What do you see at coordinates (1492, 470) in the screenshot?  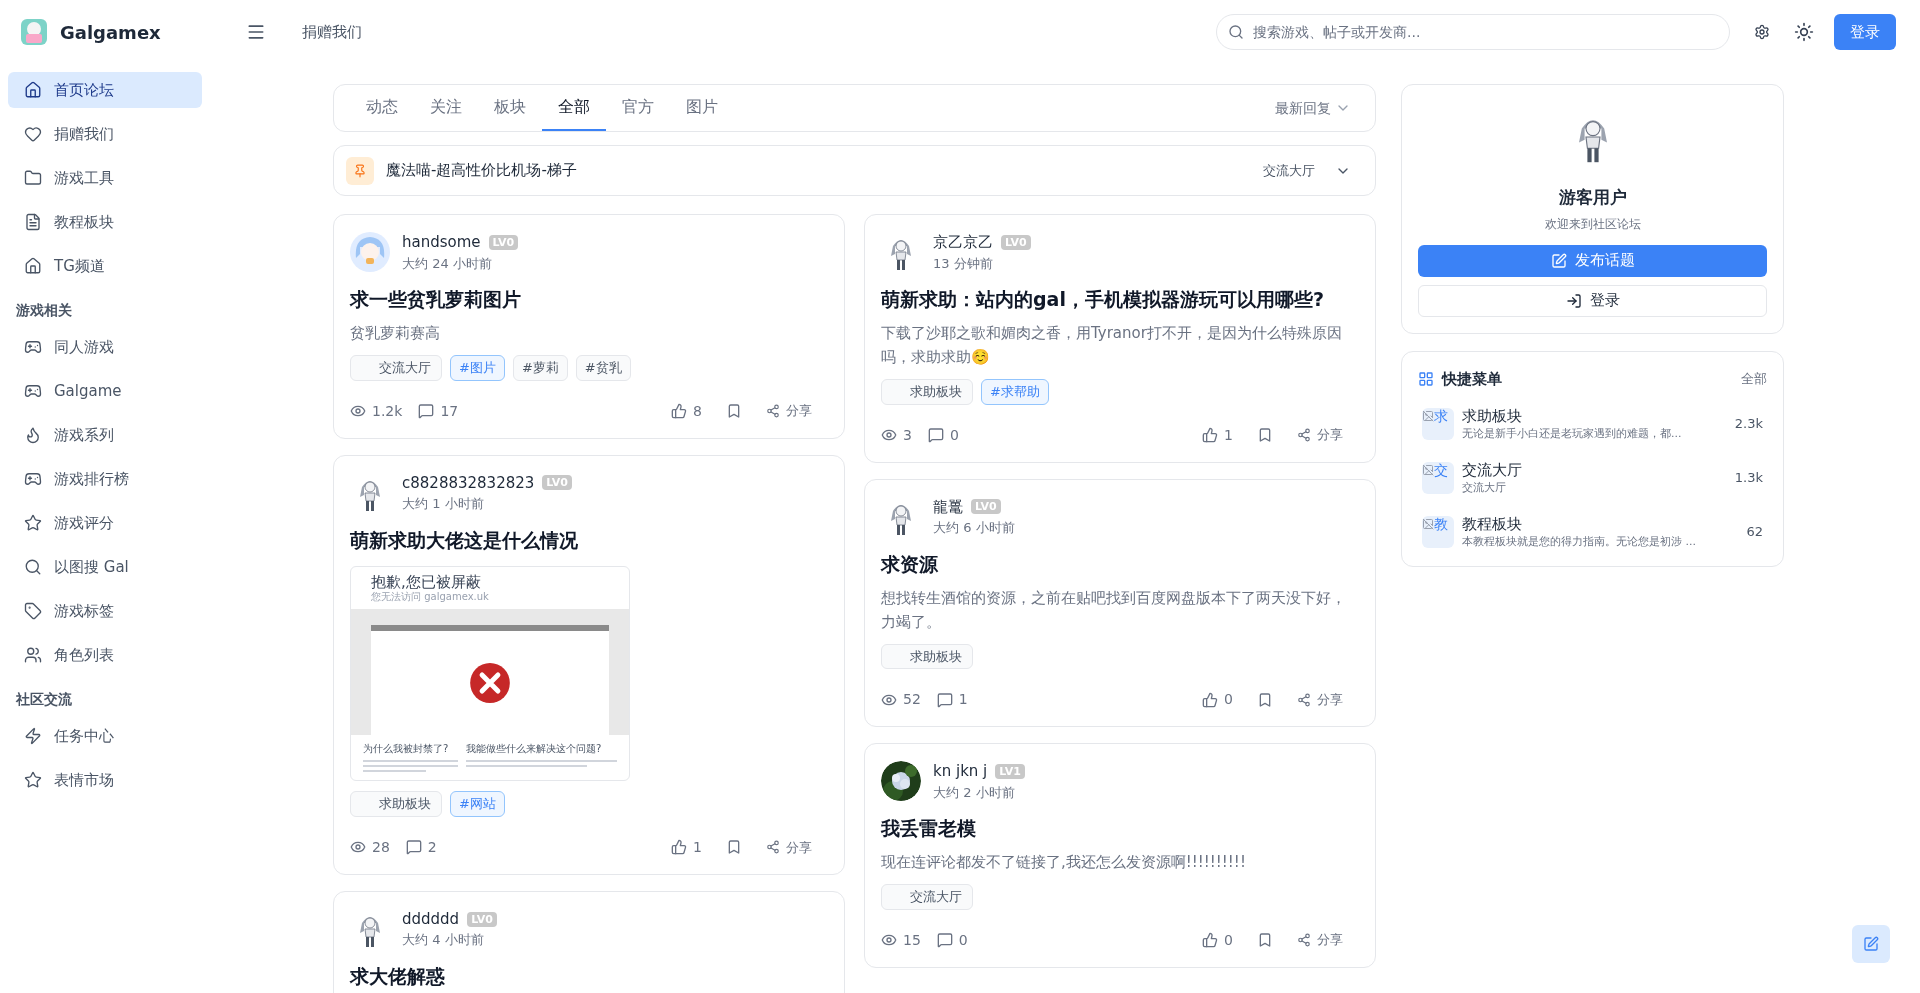 I see `board-title: 交流大厅` at bounding box center [1492, 470].